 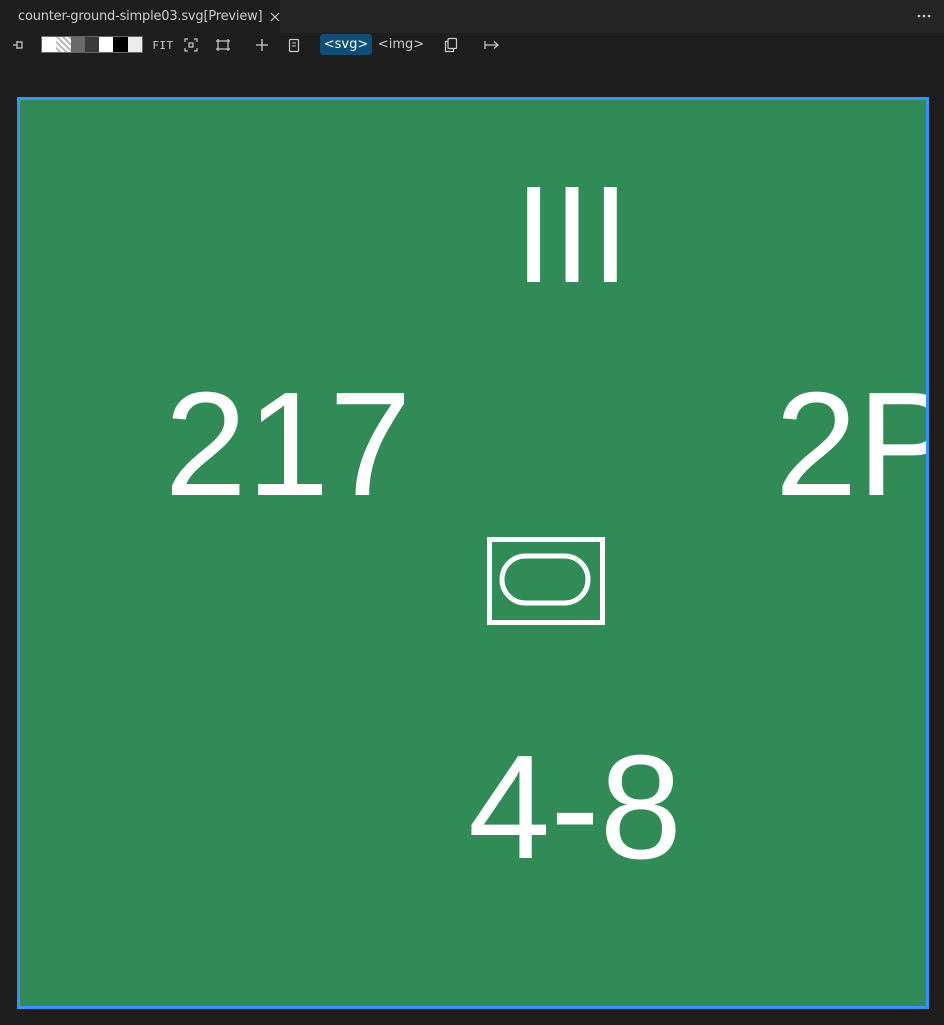 What do you see at coordinates (18, 45) in the screenshot?
I see `pin-icon` at bounding box center [18, 45].